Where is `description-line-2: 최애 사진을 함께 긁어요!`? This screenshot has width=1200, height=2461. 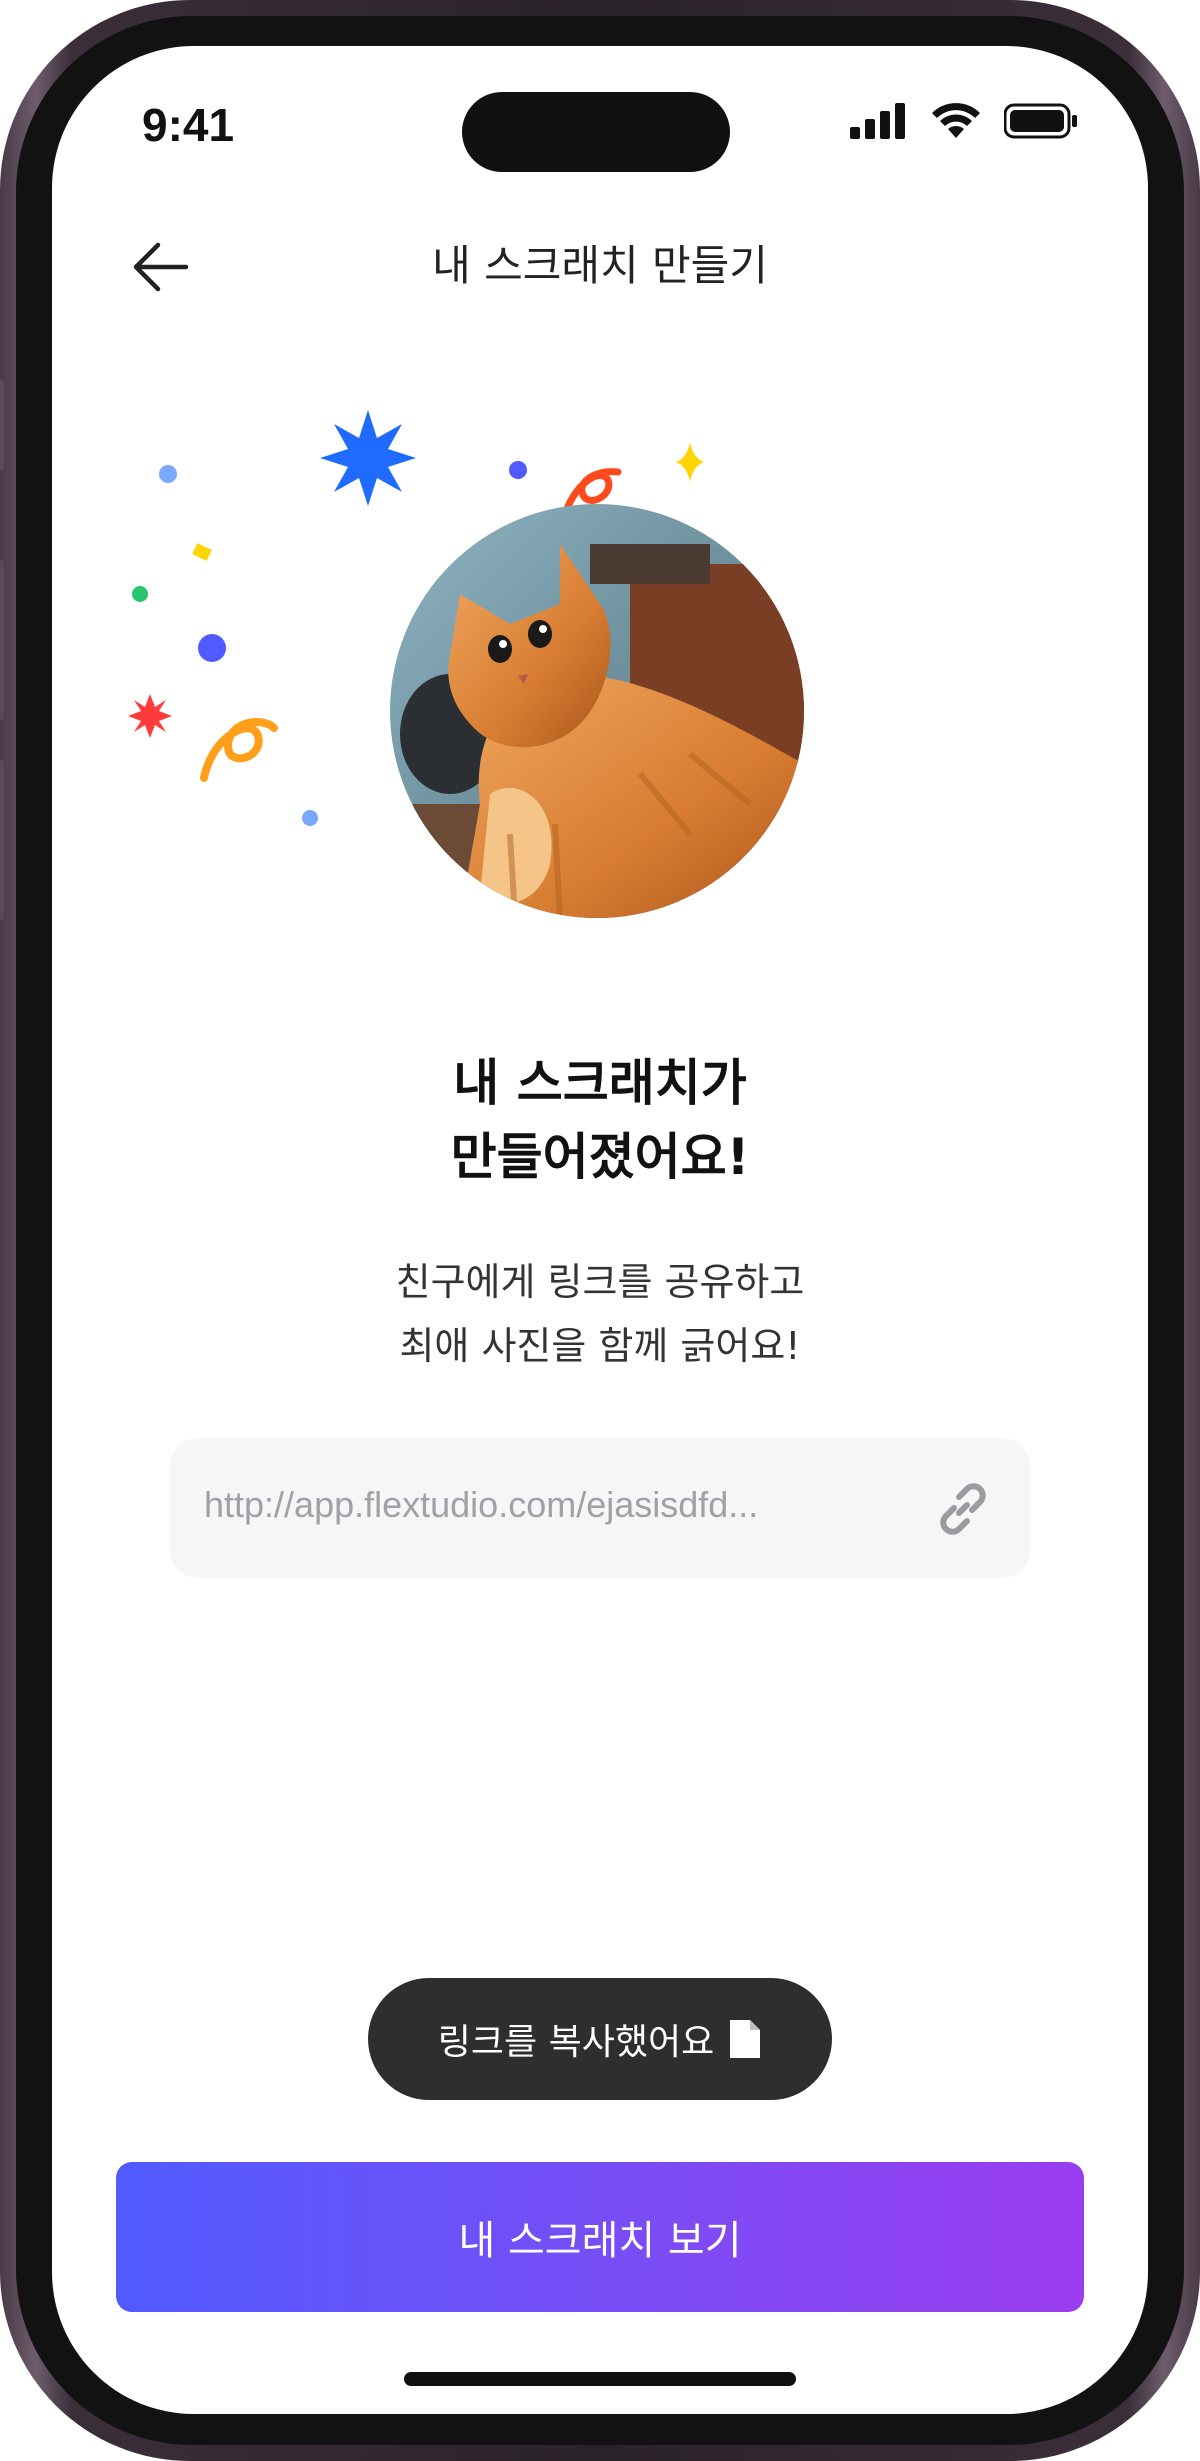 description-line-2: 최애 사진을 함께 긁어요! is located at coordinates (600, 1346).